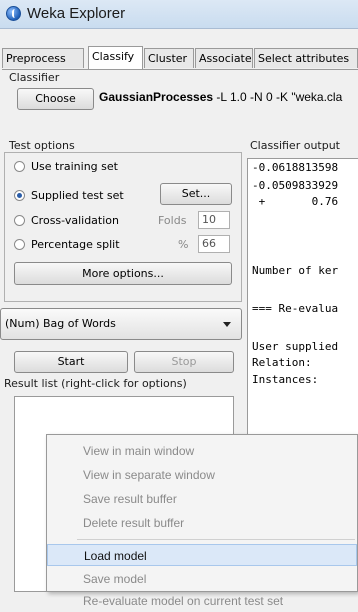 This screenshot has height=612, width=358. Describe the element at coordinates (202, 555) in the screenshot. I see `menu-load-model: Load model` at that location.